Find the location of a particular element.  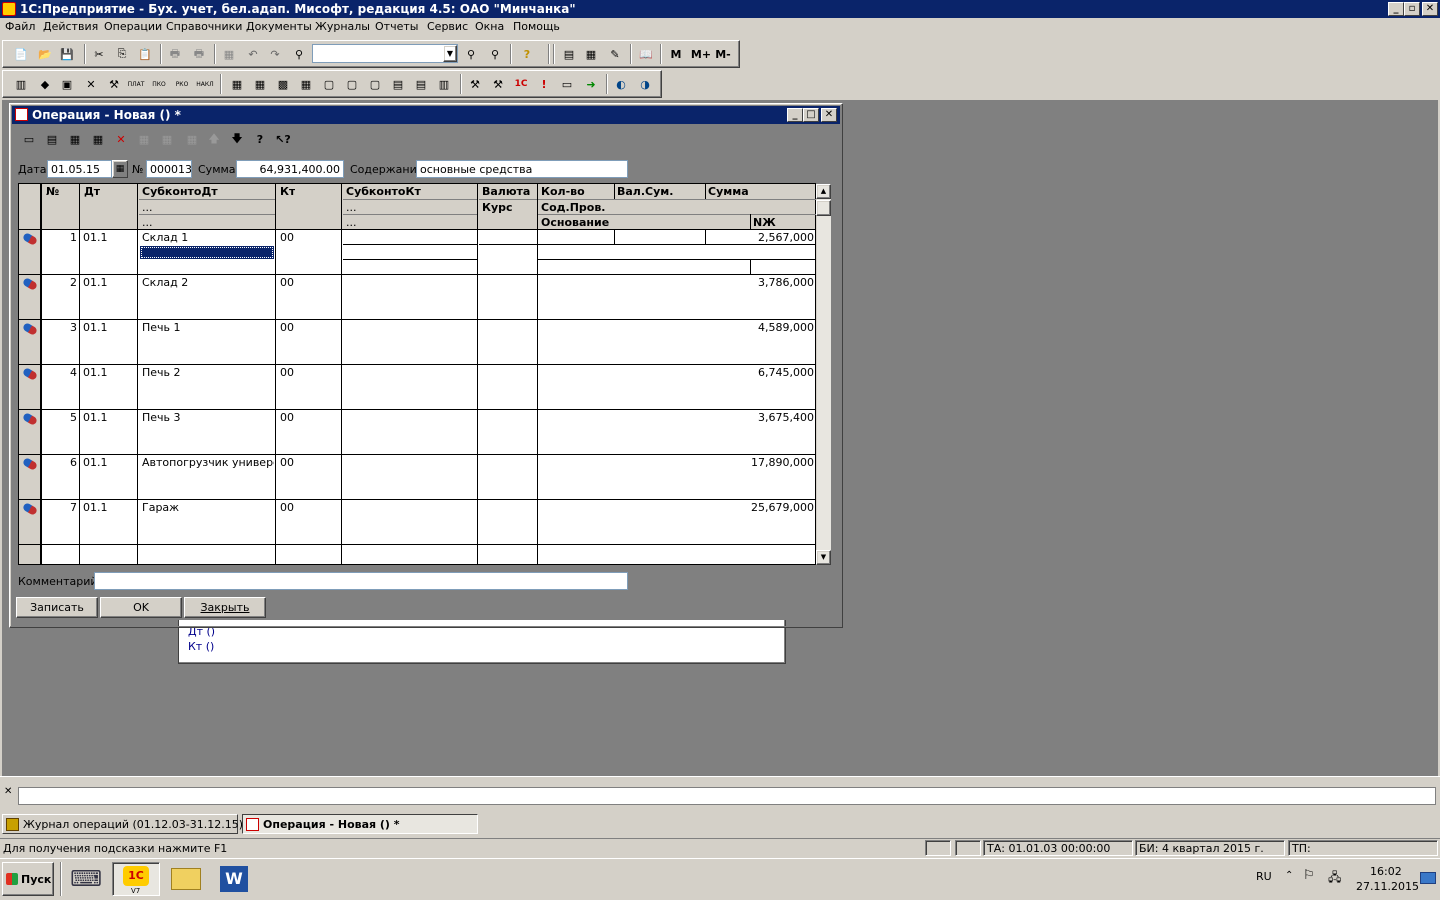

row-num: 7 is located at coordinates (59, 507).